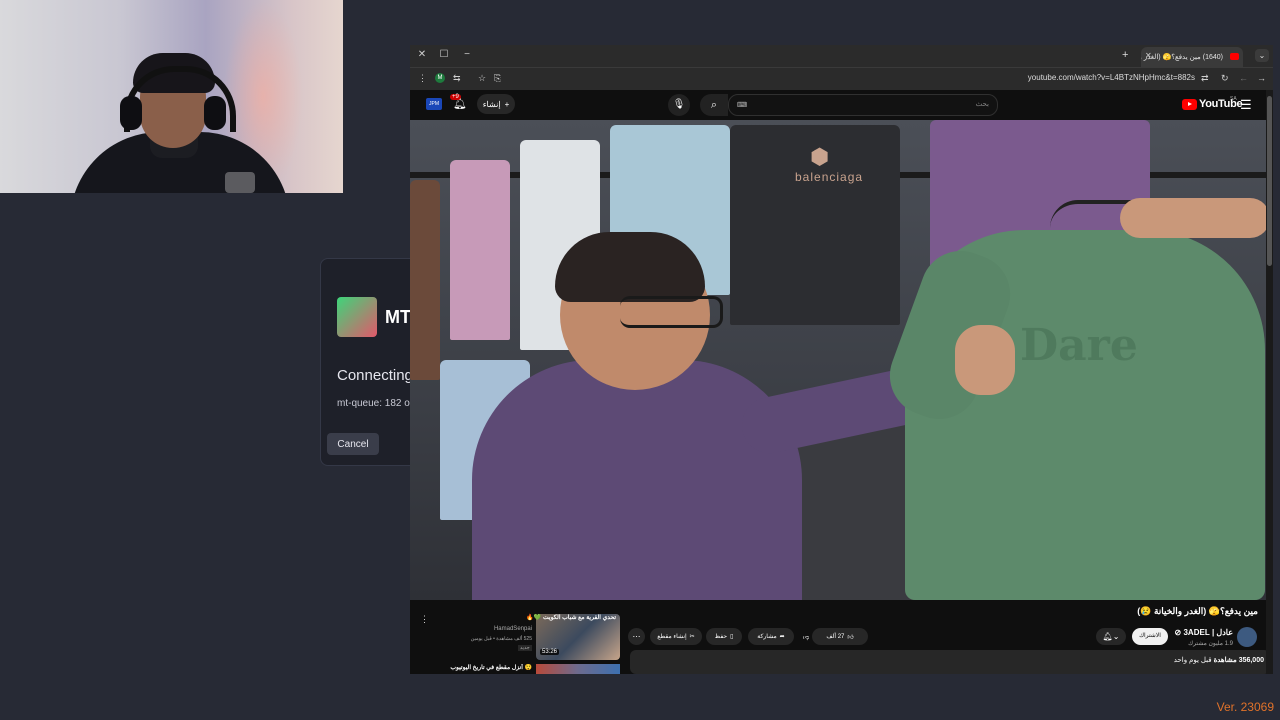 Image resolution: width=1280 pixels, height=720 pixels. What do you see at coordinates (455, 97) in the screenshot?
I see `notification-badge: +9` at bounding box center [455, 97].